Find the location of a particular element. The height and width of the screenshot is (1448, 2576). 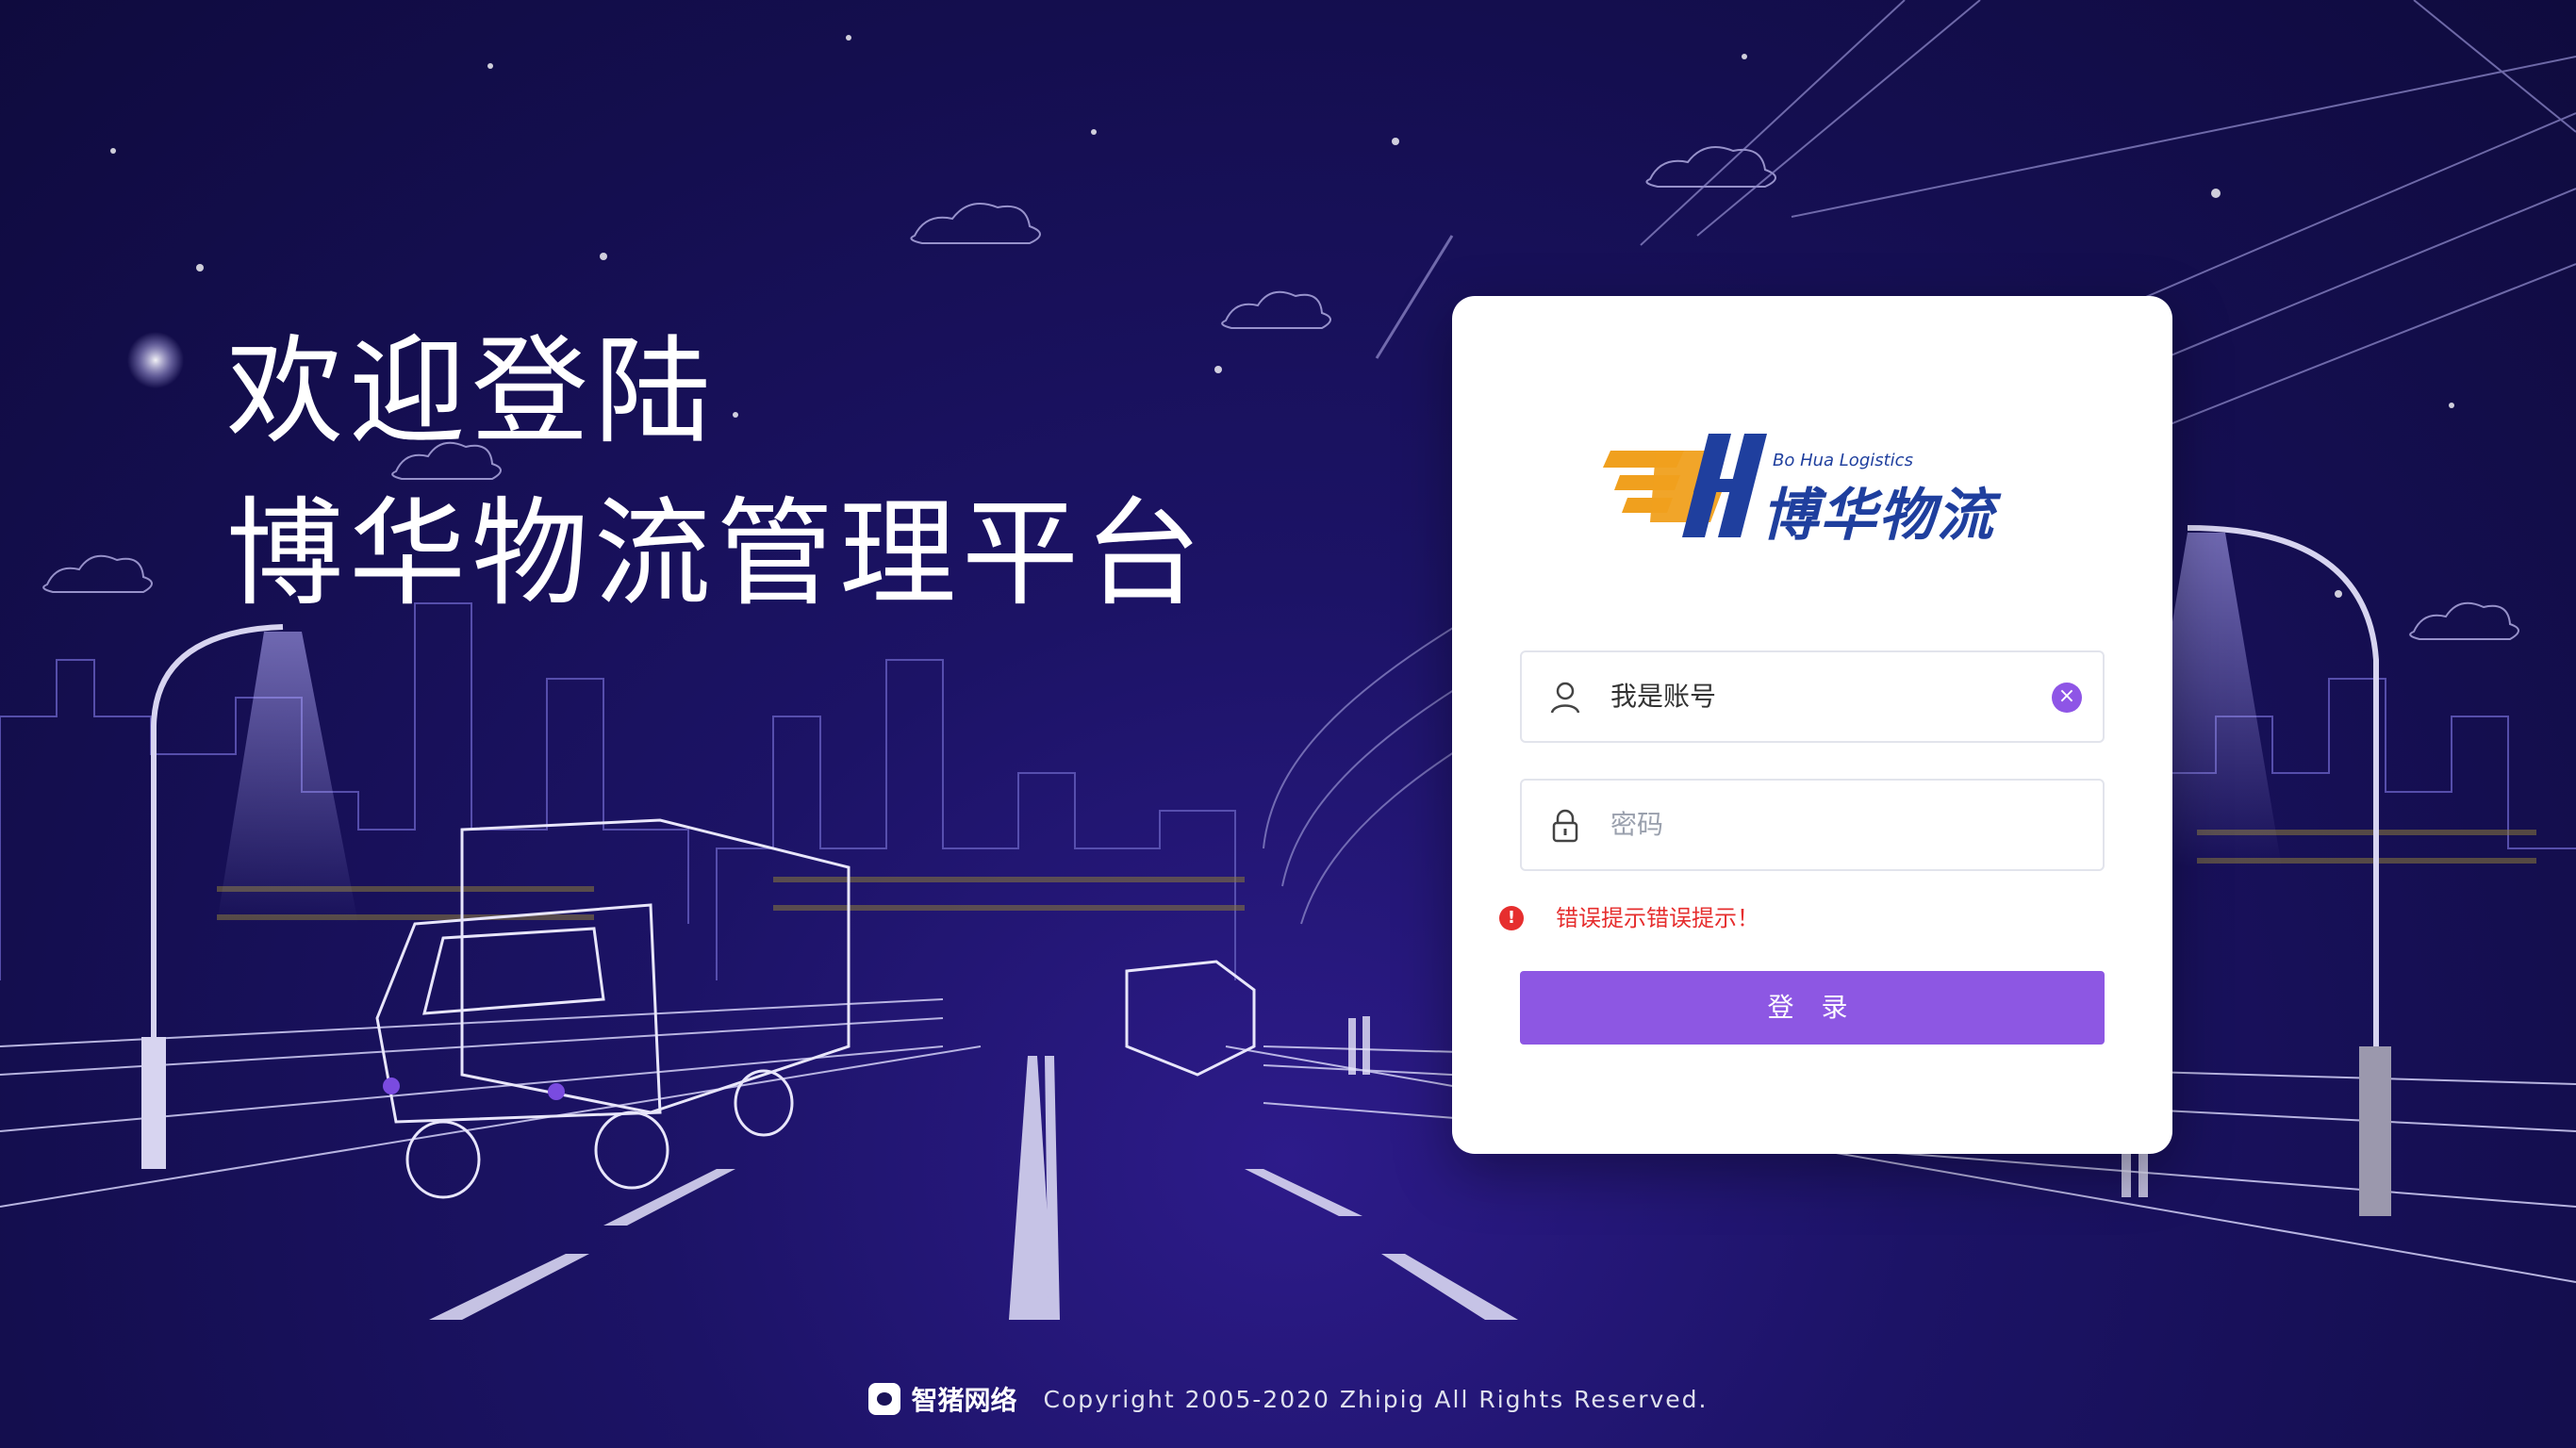

username-value: 我是账号 is located at coordinates (1663, 696).